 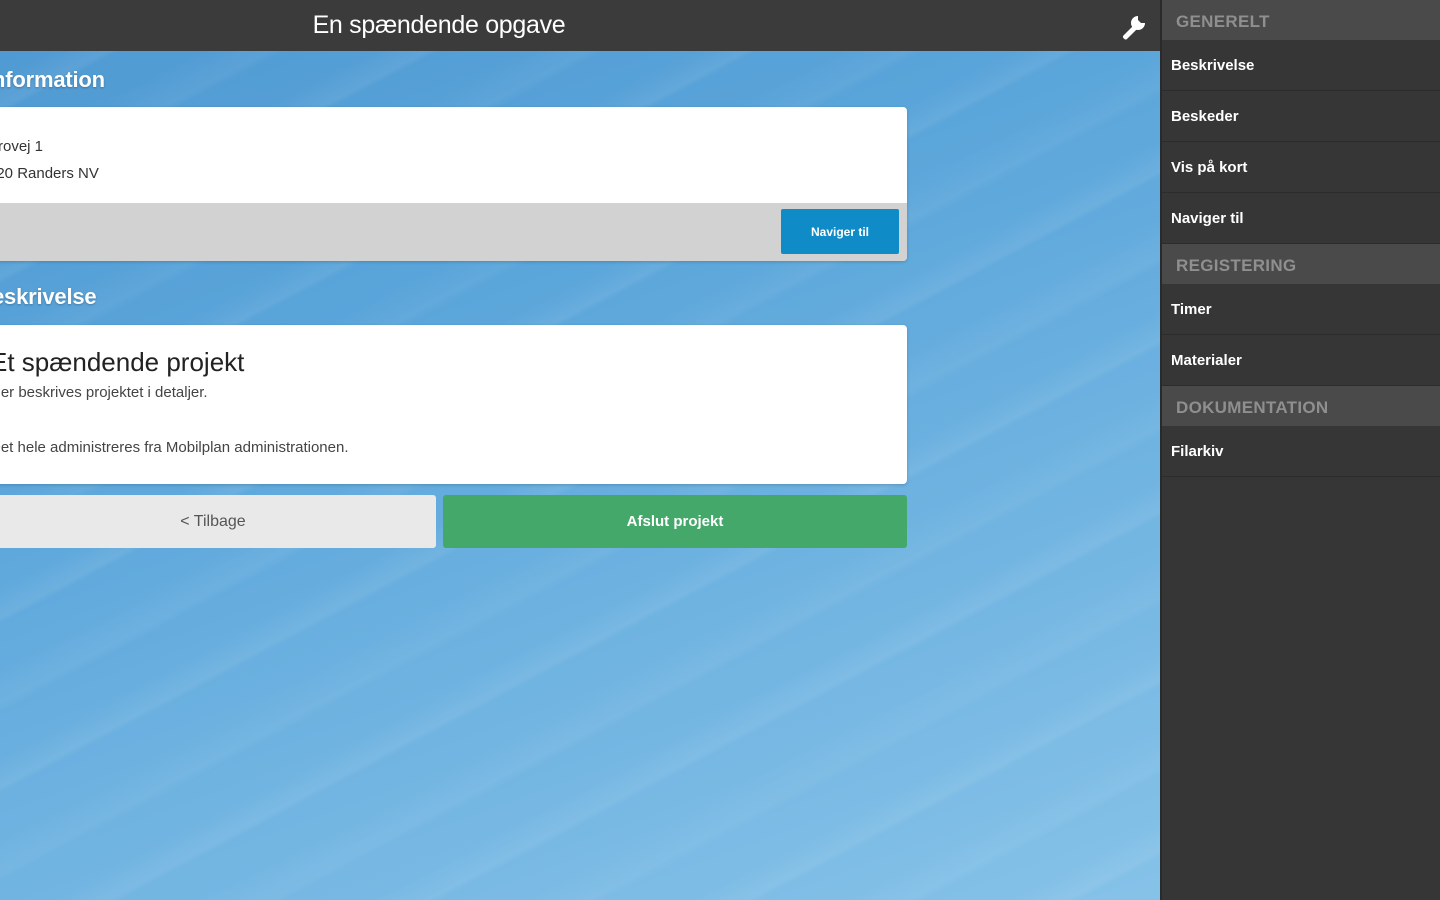 What do you see at coordinates (840, 231) in the screenshot?
I see `navigate-button: Naviger til` at bounding box center [840, 231].